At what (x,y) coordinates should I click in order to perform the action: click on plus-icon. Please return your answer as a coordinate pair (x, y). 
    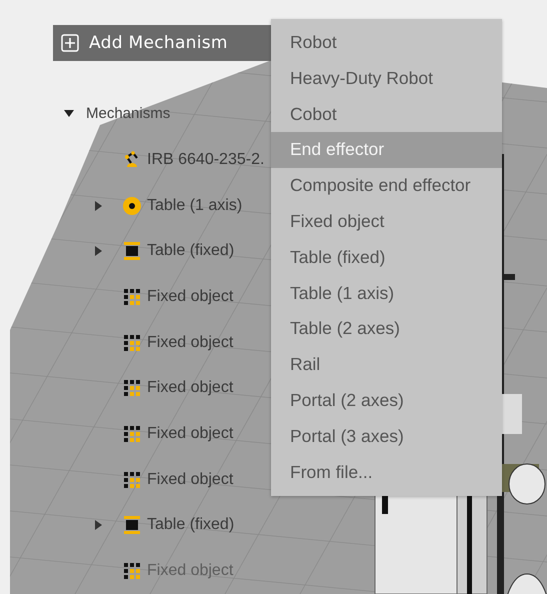
    Looking at the image, I should click on (70, 43).